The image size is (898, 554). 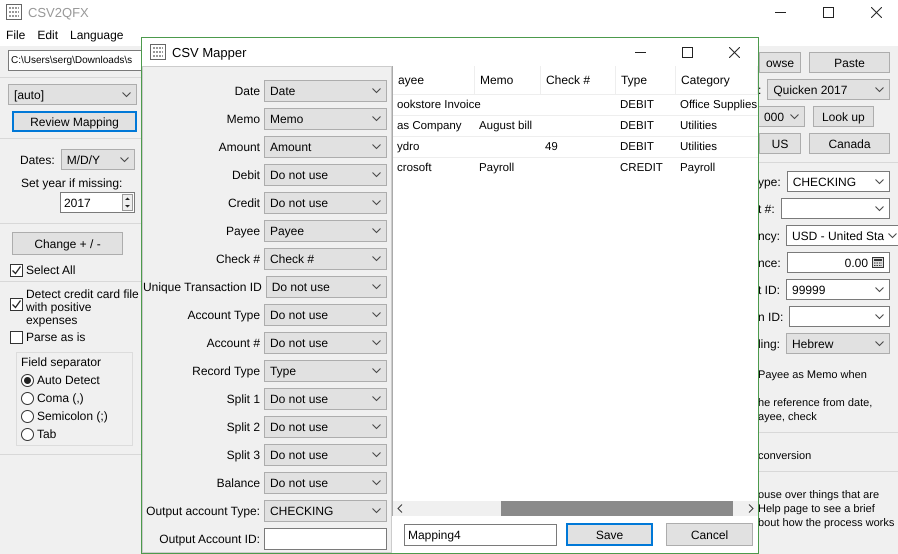 I want to click on dropdown: 99999, so click(x=838, y=289).